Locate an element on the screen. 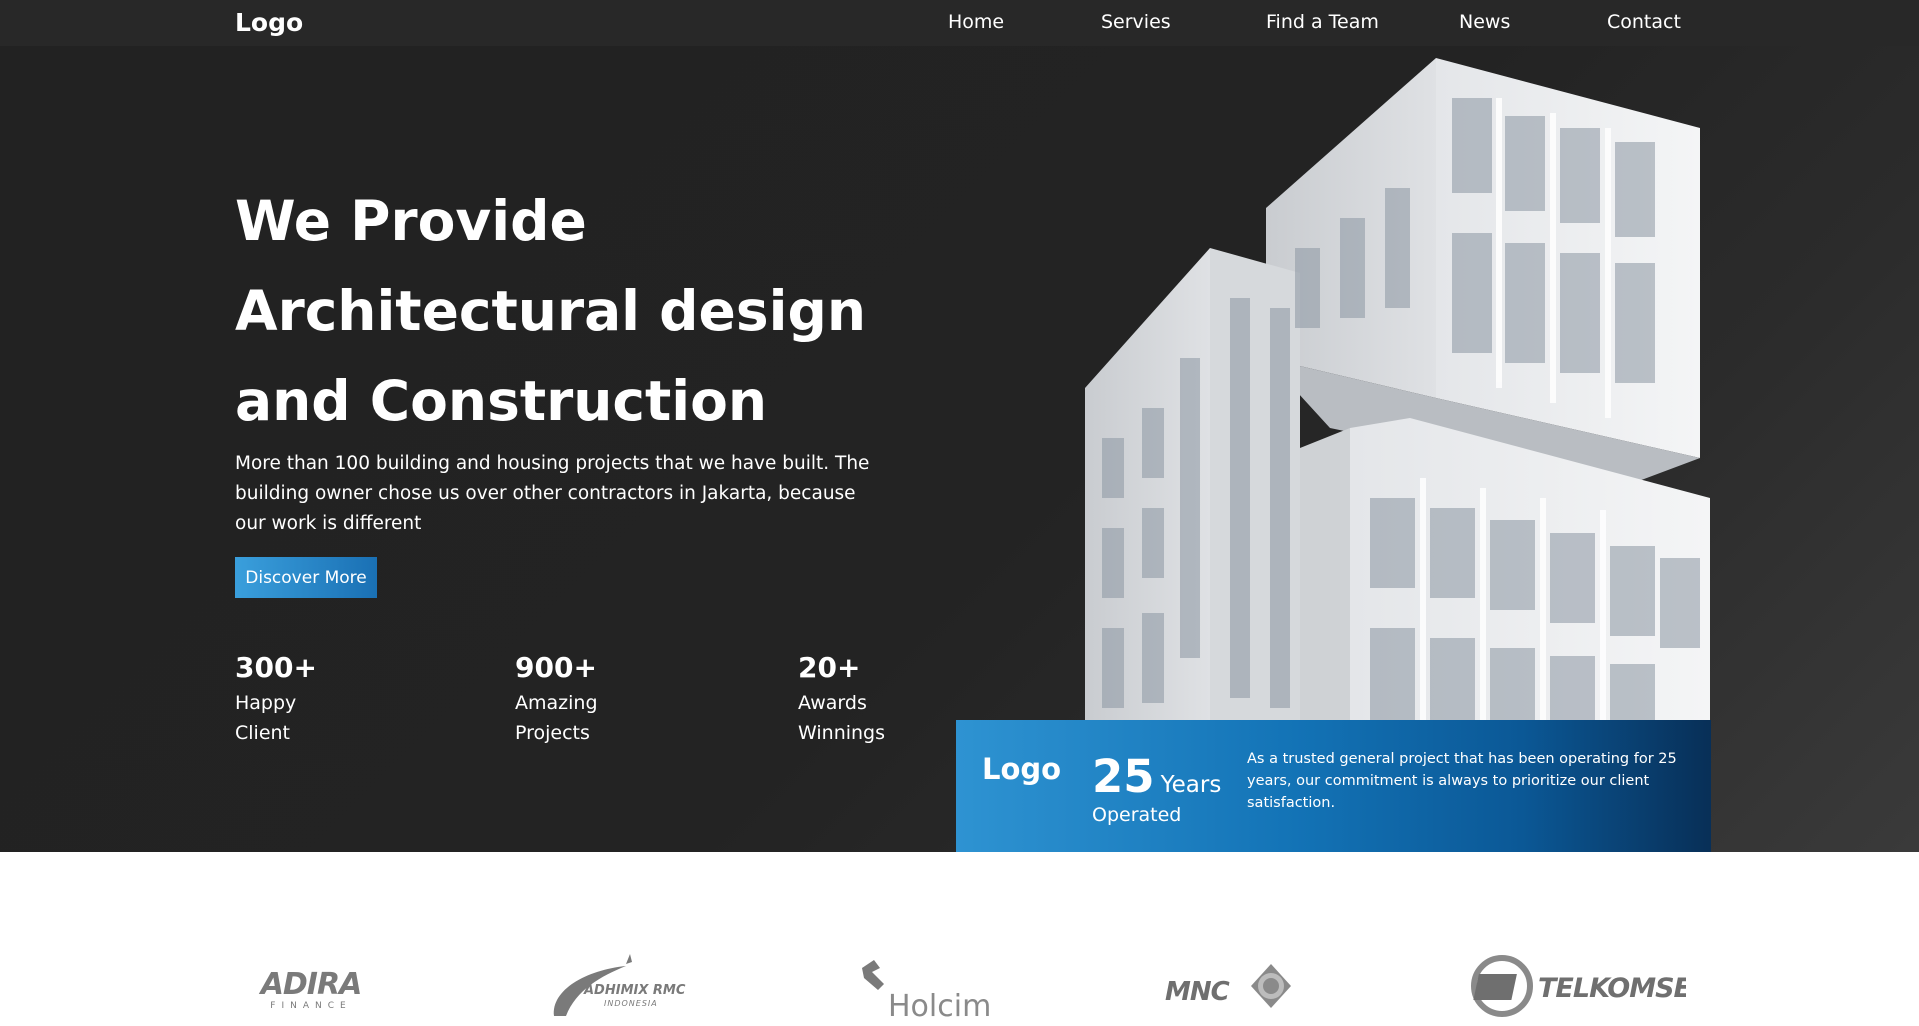  nav-link-home: Home is located at coordinates (1024, 22).